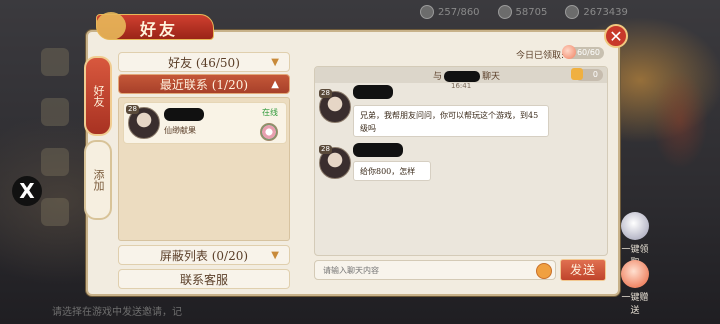  I want to click on contact-support-label: 联系客服, so click(203, 280).